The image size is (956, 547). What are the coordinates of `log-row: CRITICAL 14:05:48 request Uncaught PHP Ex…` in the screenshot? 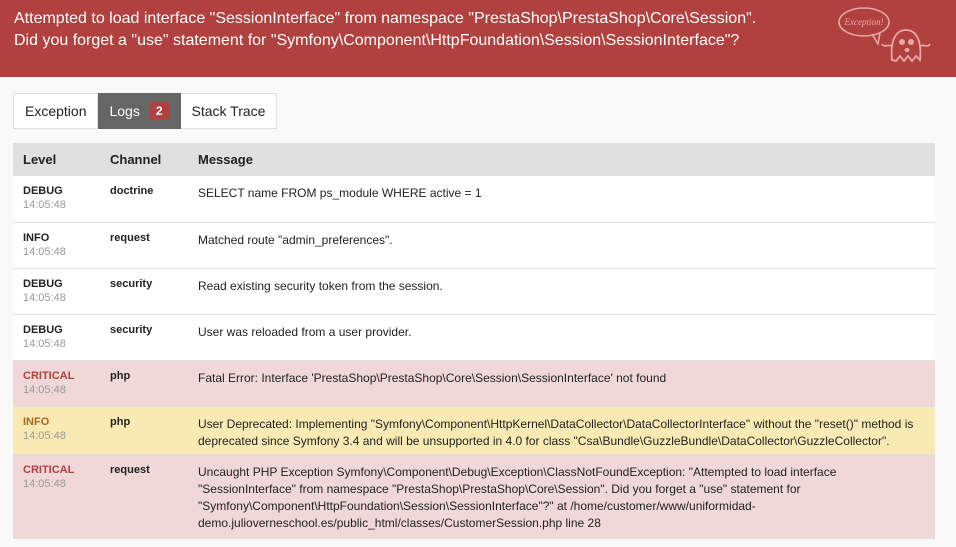 It's located at (474, 496).